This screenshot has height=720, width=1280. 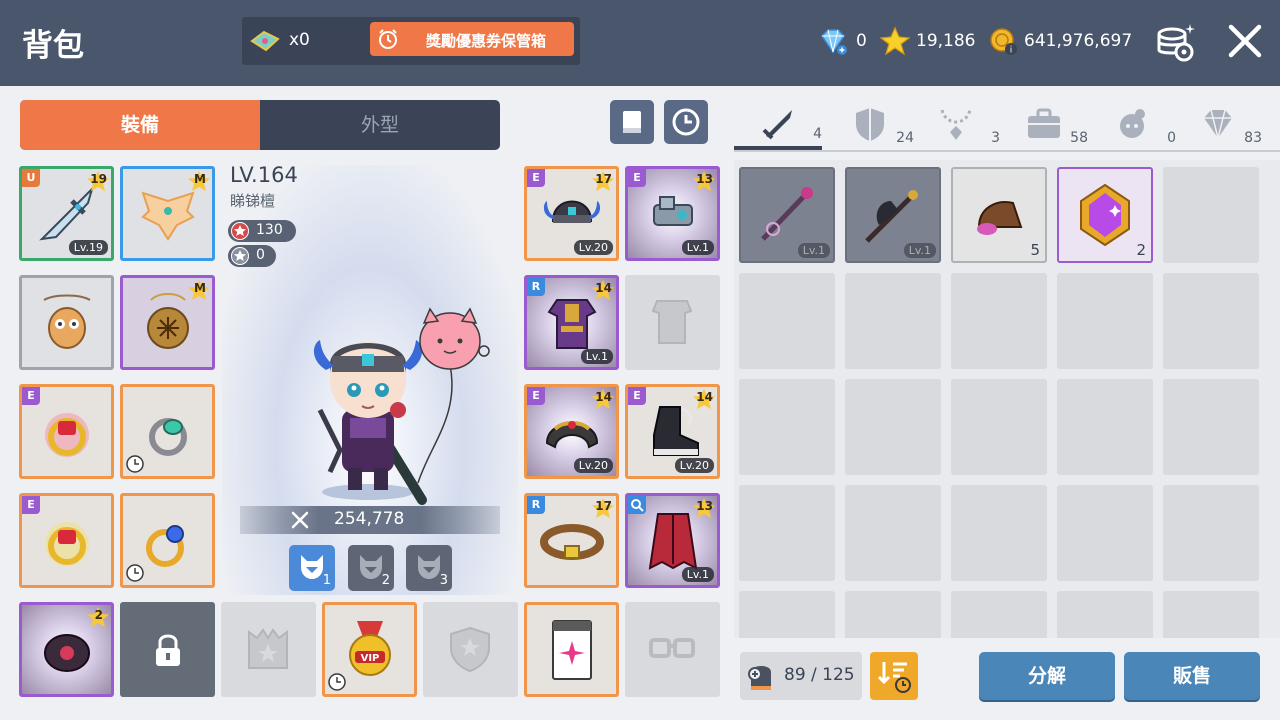 What do you see at coordinates (140, 125) in the screenshot?
I see `tab-equipment: 裝備` at bounding box center [140, 125].